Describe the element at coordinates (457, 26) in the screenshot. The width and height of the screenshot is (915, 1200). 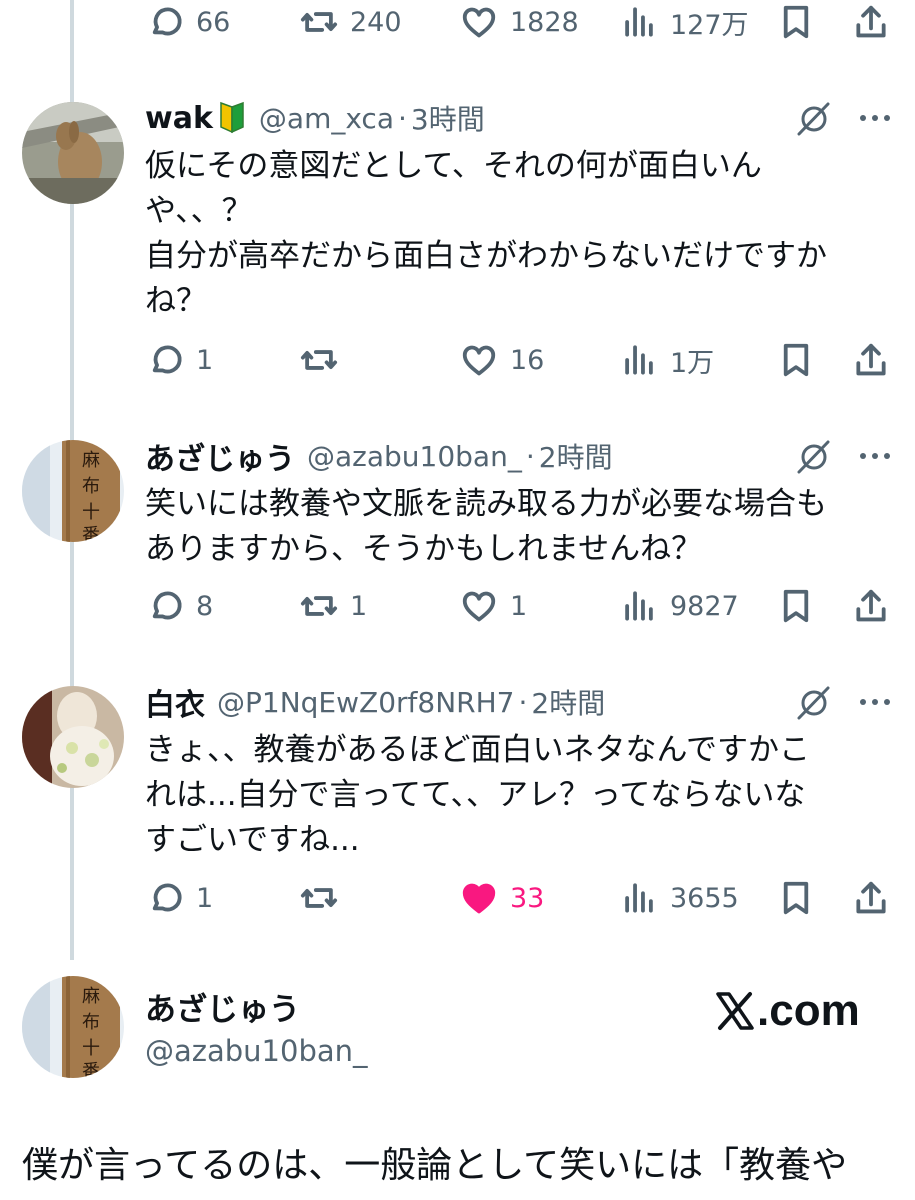
I see `action-bar-top: 66 240 1828 127万` at that location.